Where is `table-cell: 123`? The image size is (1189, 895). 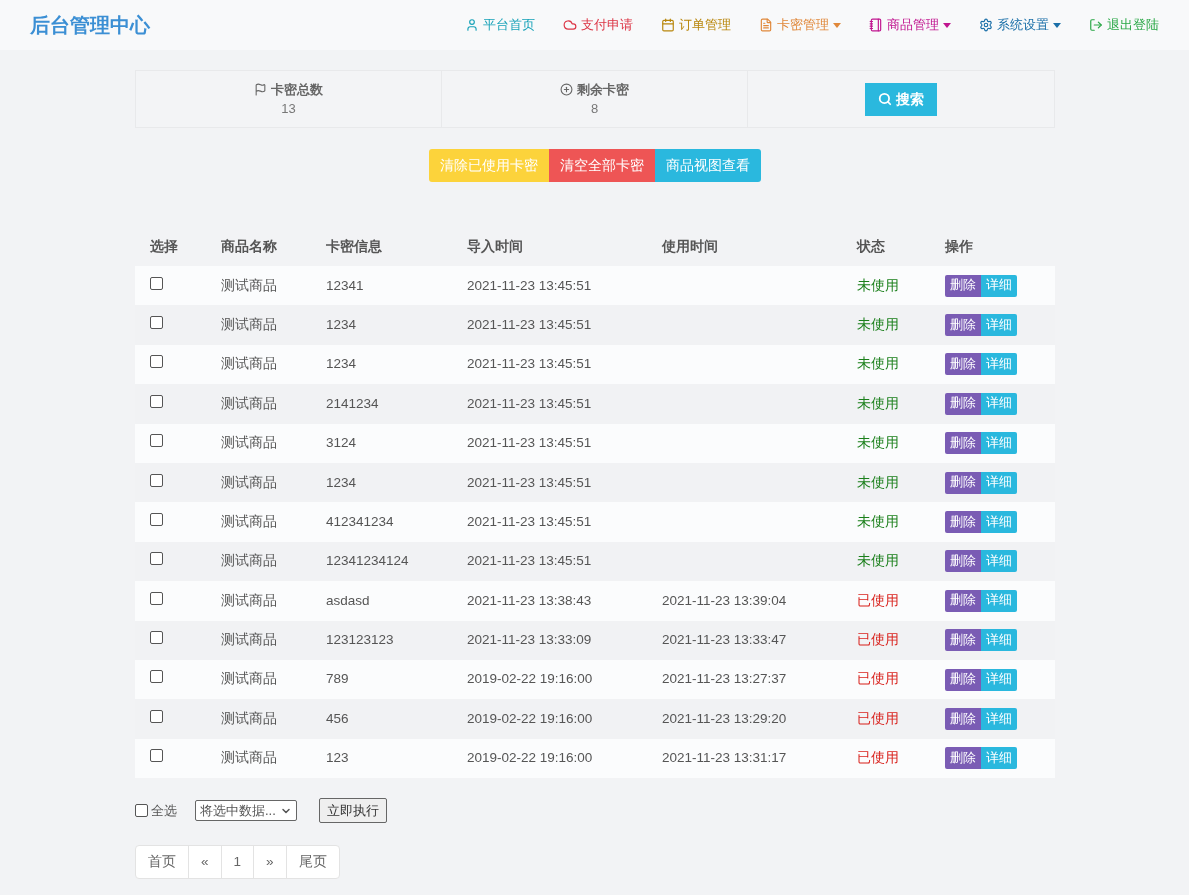 table-cell: 123 is located at coordinates (396, 758).